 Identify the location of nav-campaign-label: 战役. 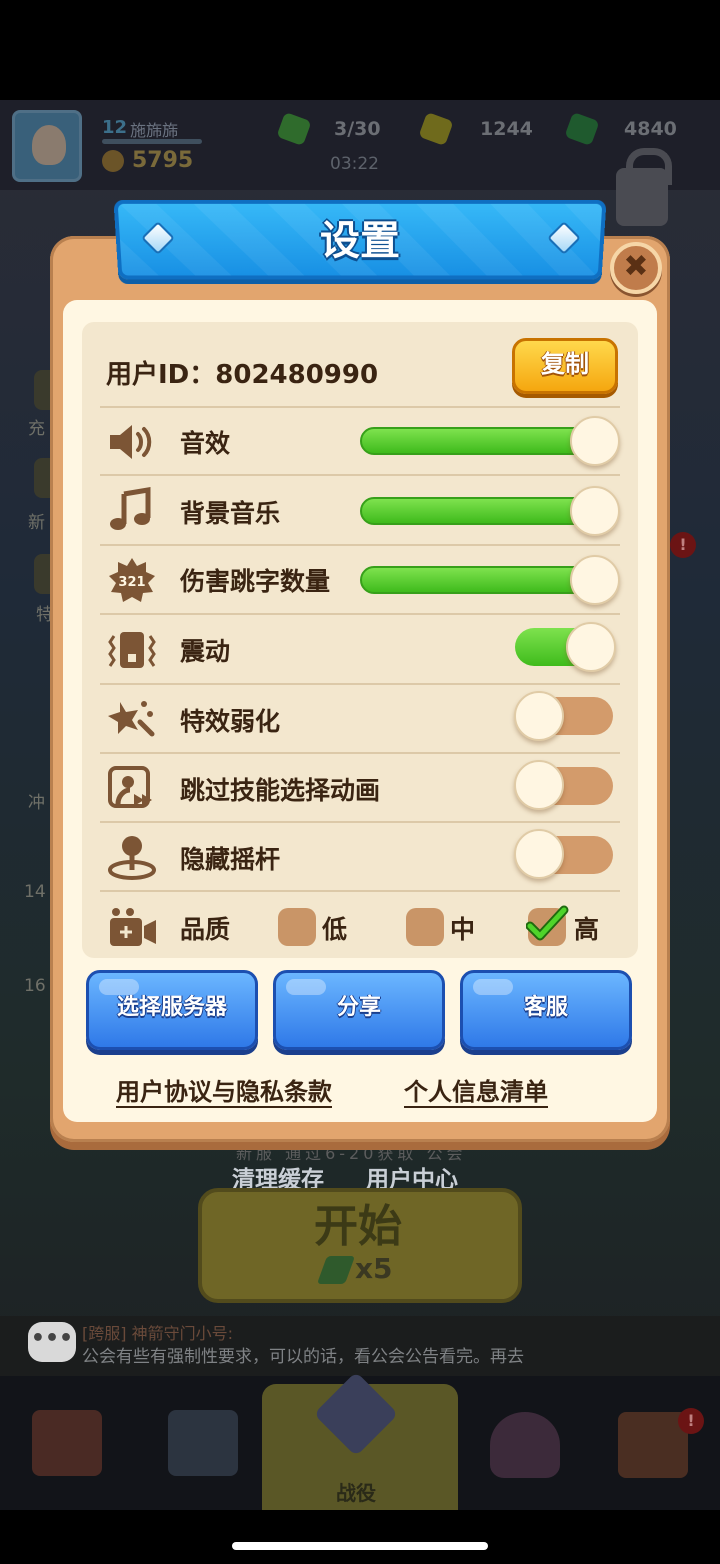
(356, 1493).